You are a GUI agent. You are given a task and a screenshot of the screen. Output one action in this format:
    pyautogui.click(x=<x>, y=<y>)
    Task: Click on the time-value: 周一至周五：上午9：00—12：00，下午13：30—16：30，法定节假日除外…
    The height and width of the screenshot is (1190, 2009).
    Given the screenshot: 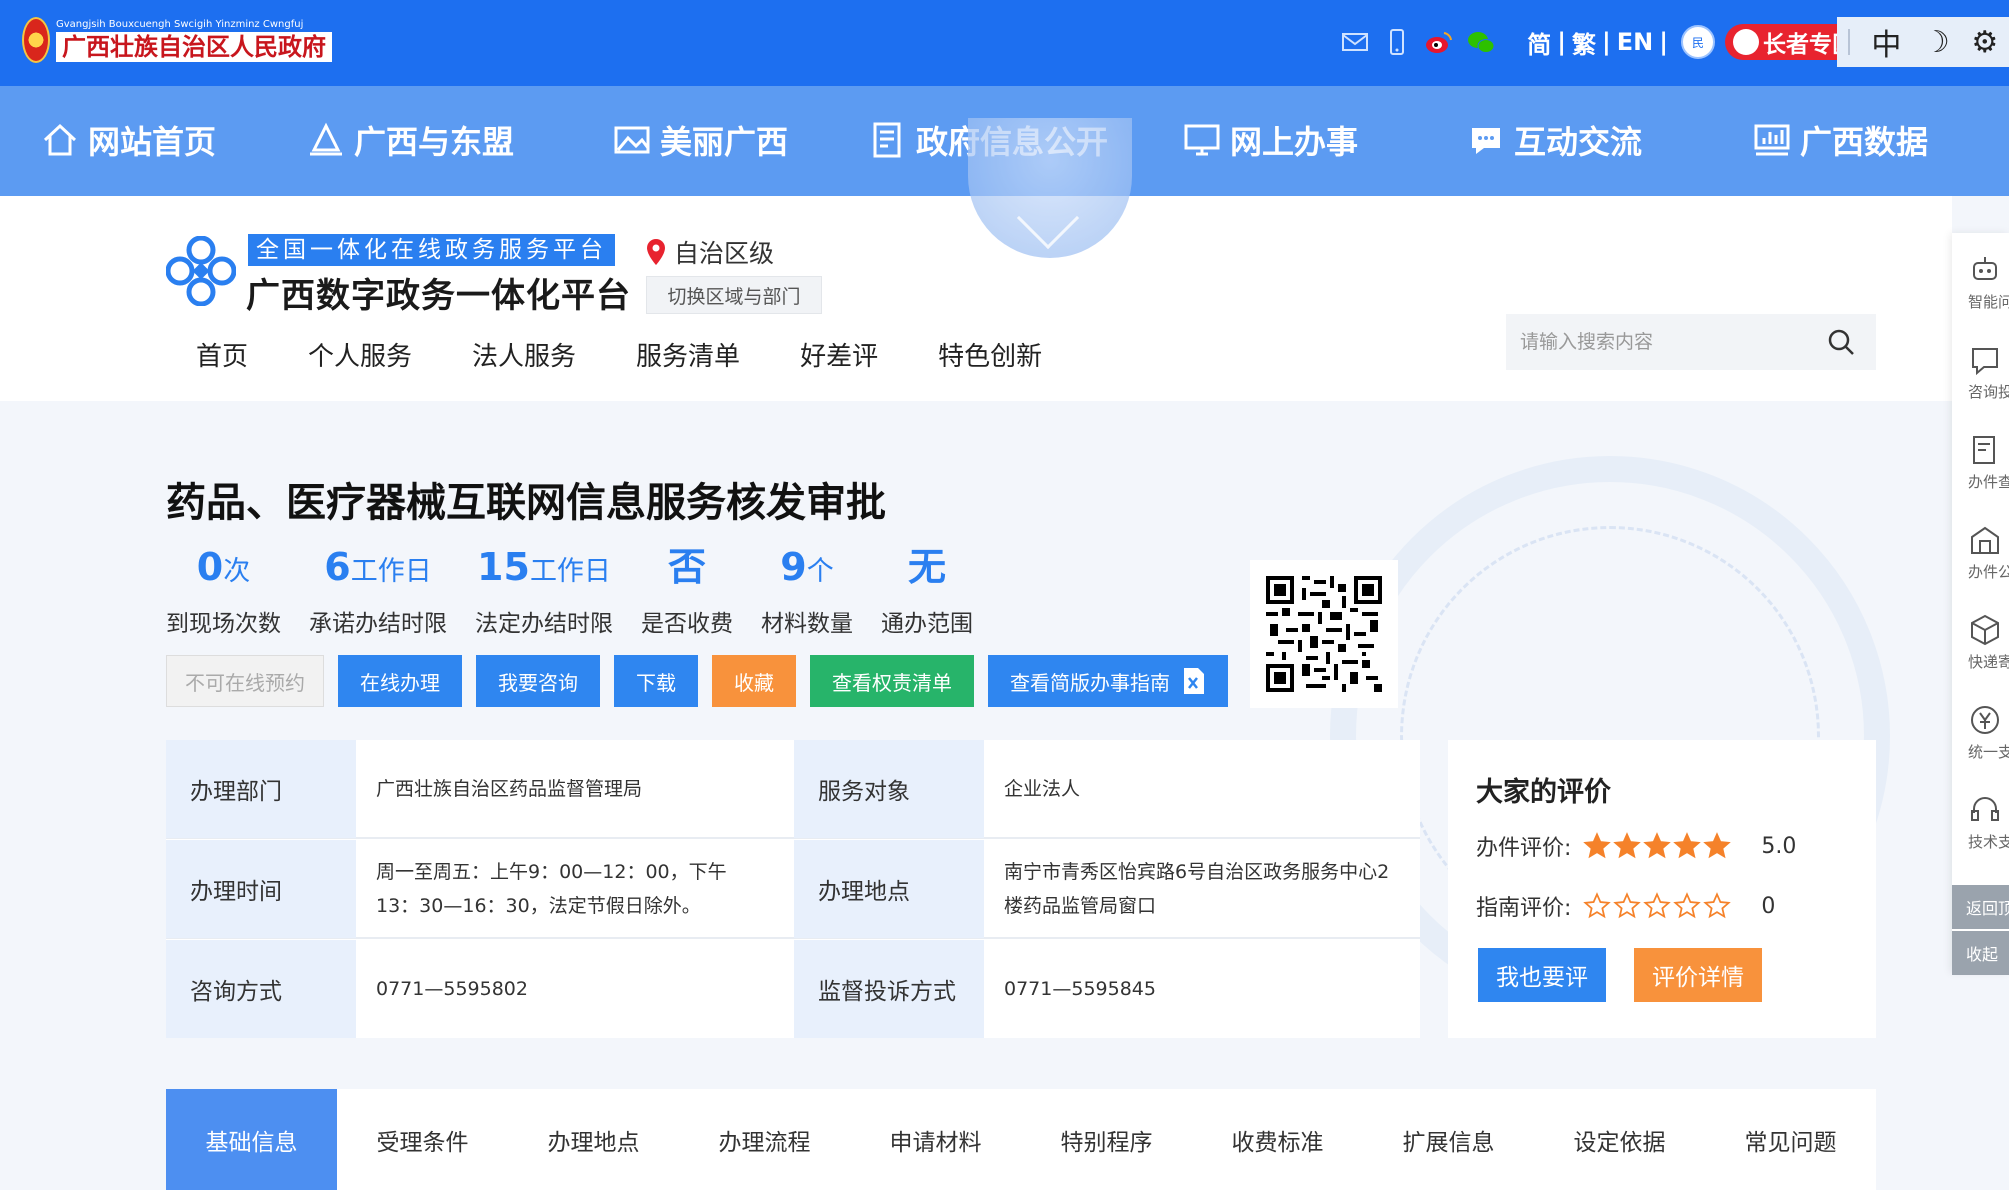 What is the action you would take?
    pyautogui.click(x=551, y=889)
    